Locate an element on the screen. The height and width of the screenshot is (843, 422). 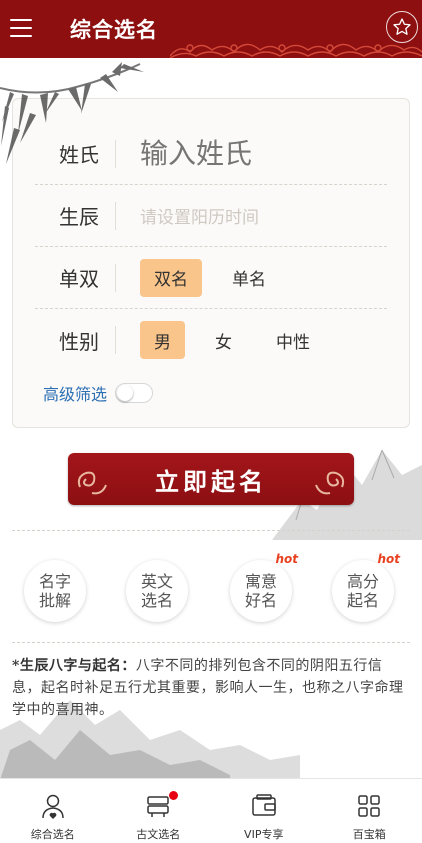
birth-row: 生辰 请设置阳历时间 is located at coordinates (211, 216).